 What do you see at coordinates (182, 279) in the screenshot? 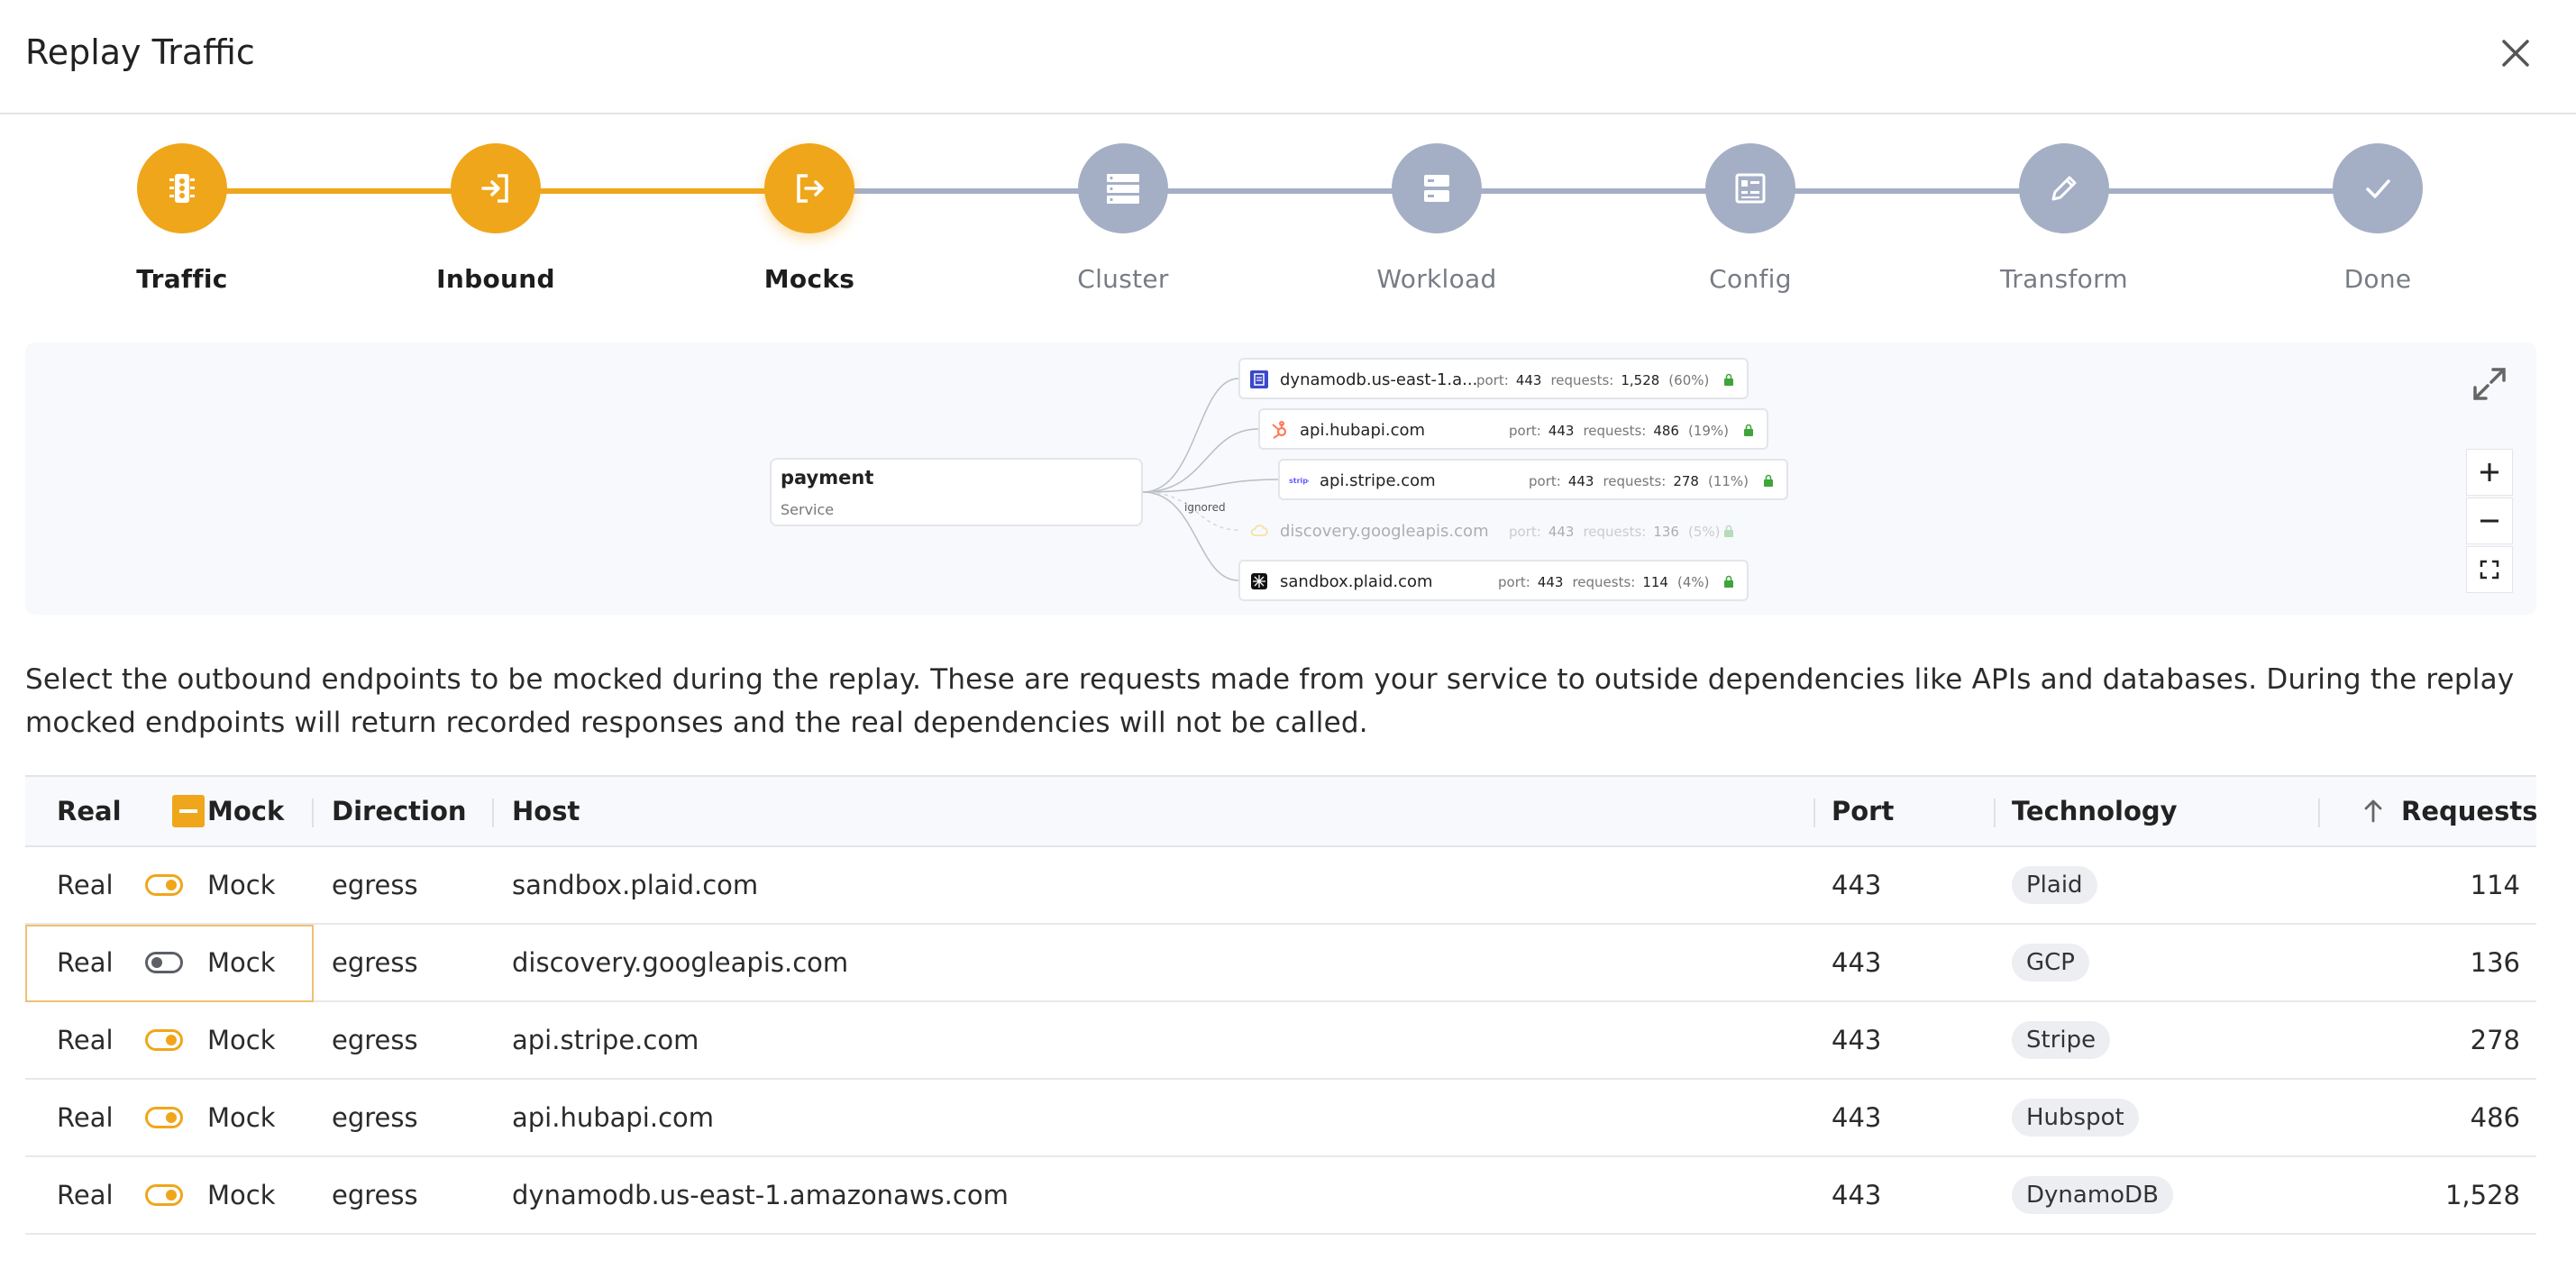
I see `step-label: Traffic` at bounding box center [182, 279].